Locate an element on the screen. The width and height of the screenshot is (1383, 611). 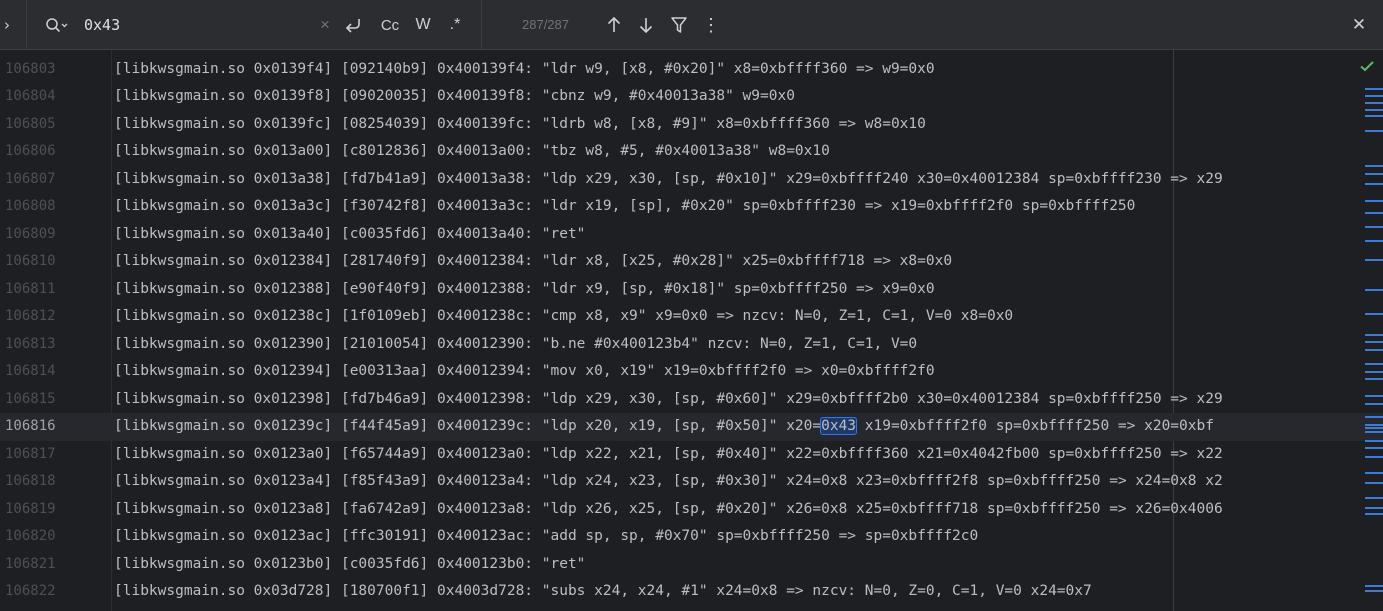
line-number: 106818 is located at coordinates (30, 481).